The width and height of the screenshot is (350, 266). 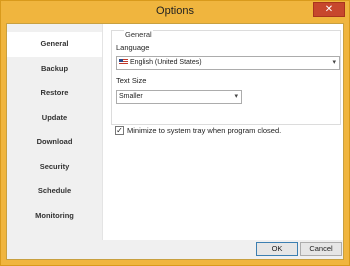 What do you see at coordinates (138, 34) in the screenshot?
I see `group-title: General` at bounding box center [138, 34].